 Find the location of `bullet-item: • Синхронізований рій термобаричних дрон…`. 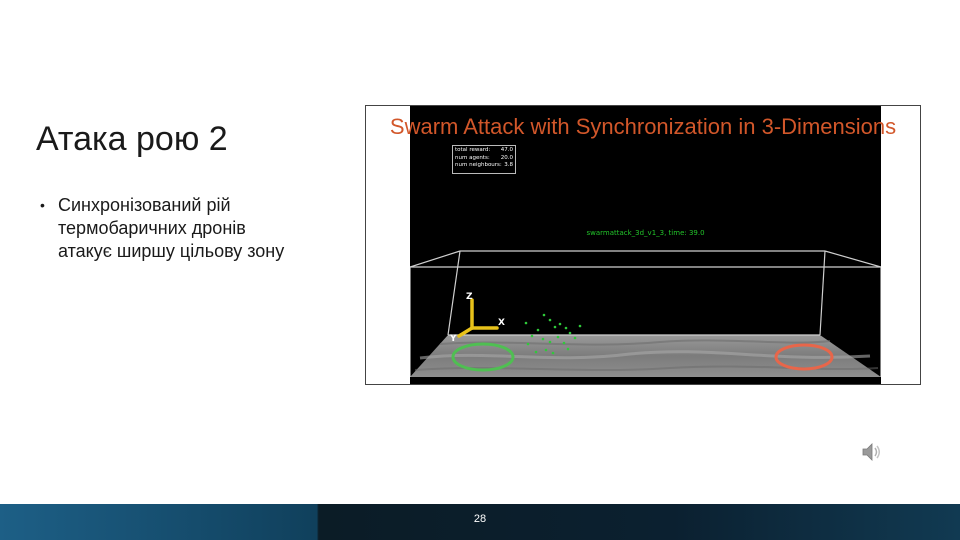

bullet-item: • Синхронізований рій термобаричних дрон… is located at coordinates (170, 228).